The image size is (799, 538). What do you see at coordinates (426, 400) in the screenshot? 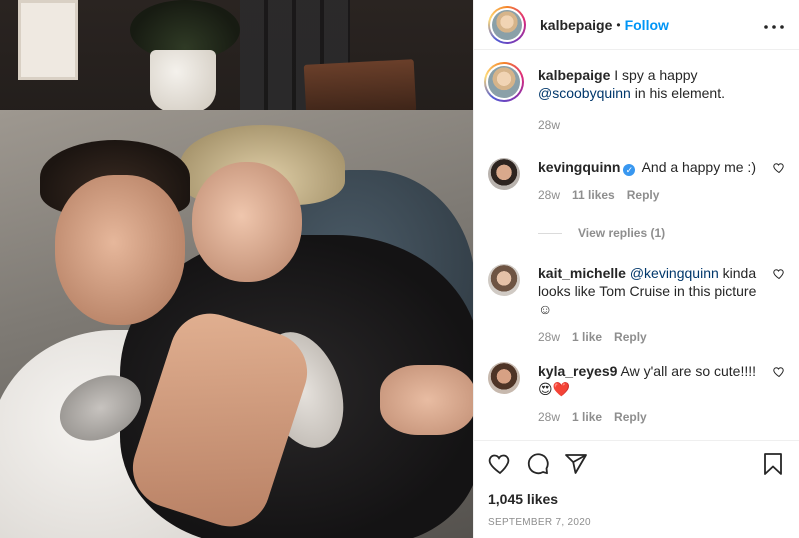
I see `photo-hand` at bounding box center [426, 400].